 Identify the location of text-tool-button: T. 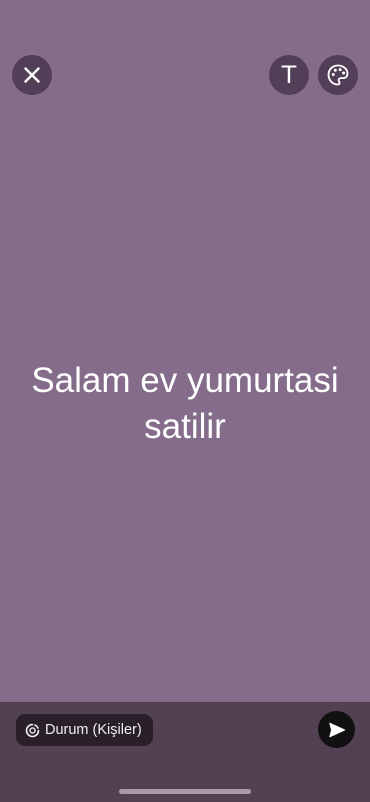
(289, 75).